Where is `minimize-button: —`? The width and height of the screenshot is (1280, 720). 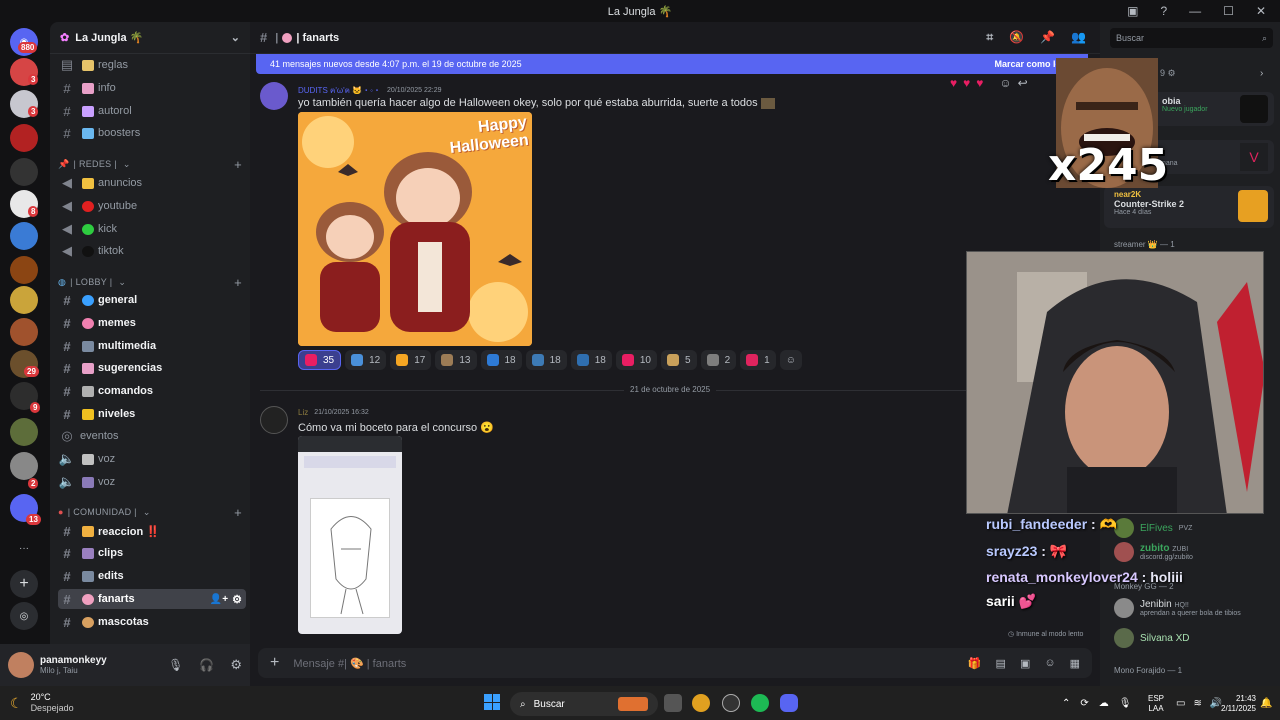
minimize-button: — is located at coordinates (1195, 11).